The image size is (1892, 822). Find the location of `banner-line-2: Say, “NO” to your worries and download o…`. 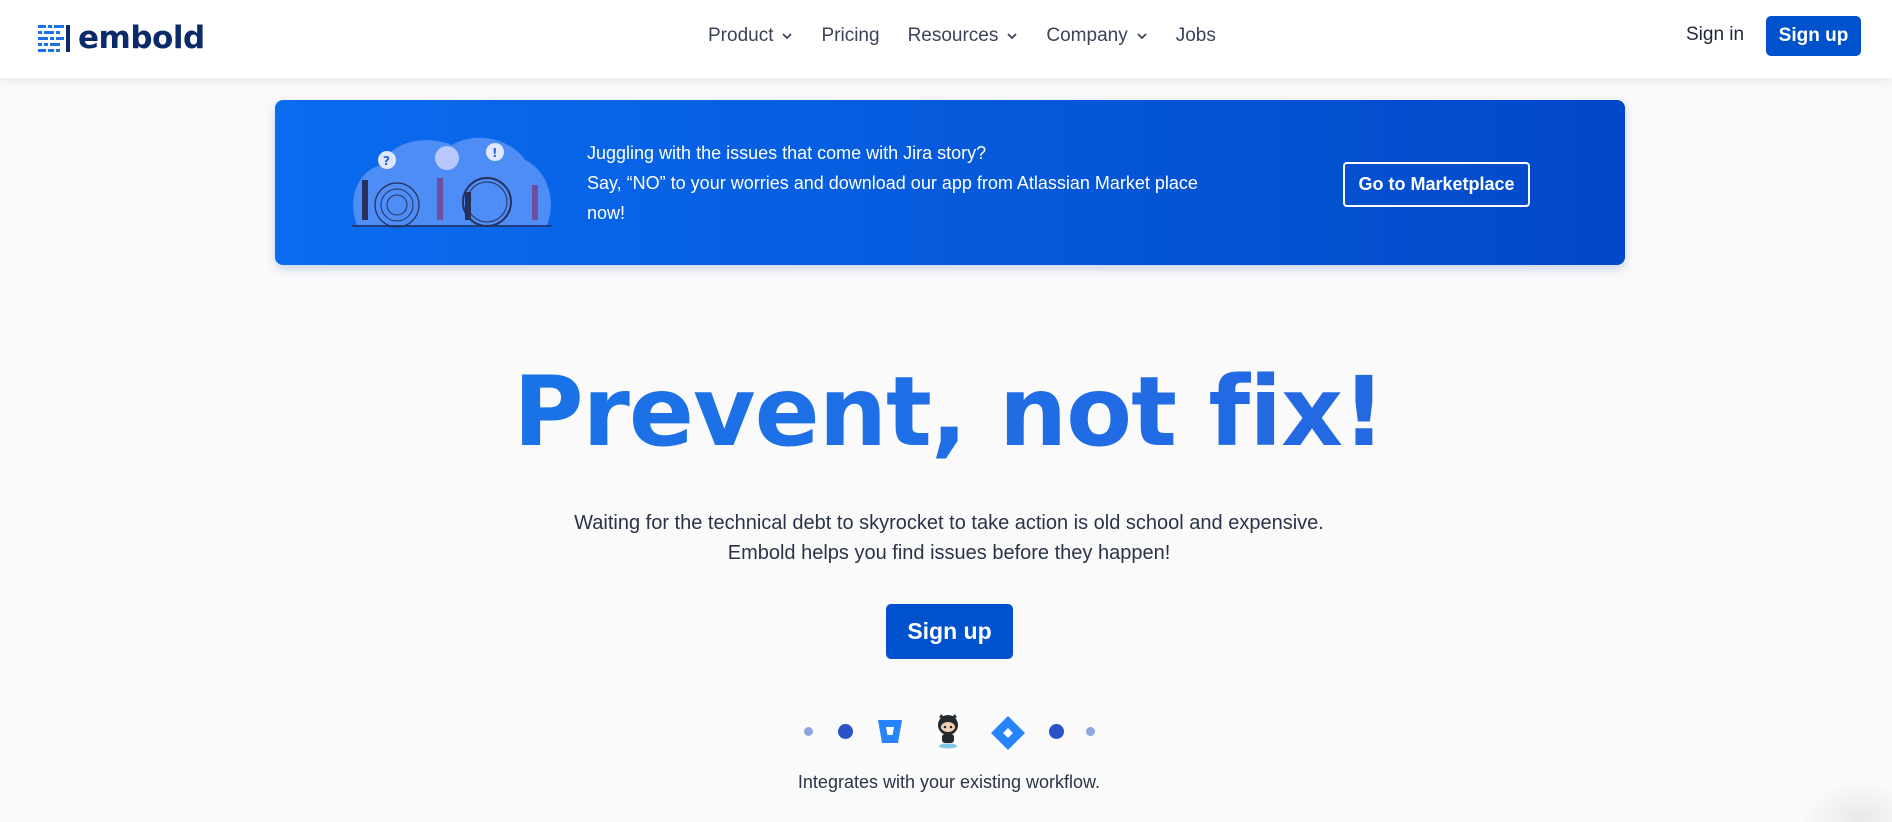

banner-line-2: Say, “NO” to your worries and download o… is located at coordinates (892, 198).